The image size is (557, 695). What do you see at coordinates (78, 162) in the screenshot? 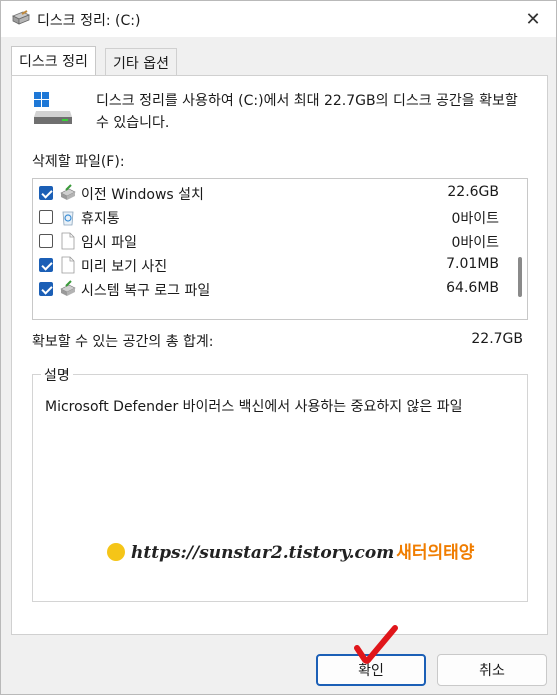
I see `files-to-delete-label: 삭제할 파일(F):` at bounding box center [78, 162].